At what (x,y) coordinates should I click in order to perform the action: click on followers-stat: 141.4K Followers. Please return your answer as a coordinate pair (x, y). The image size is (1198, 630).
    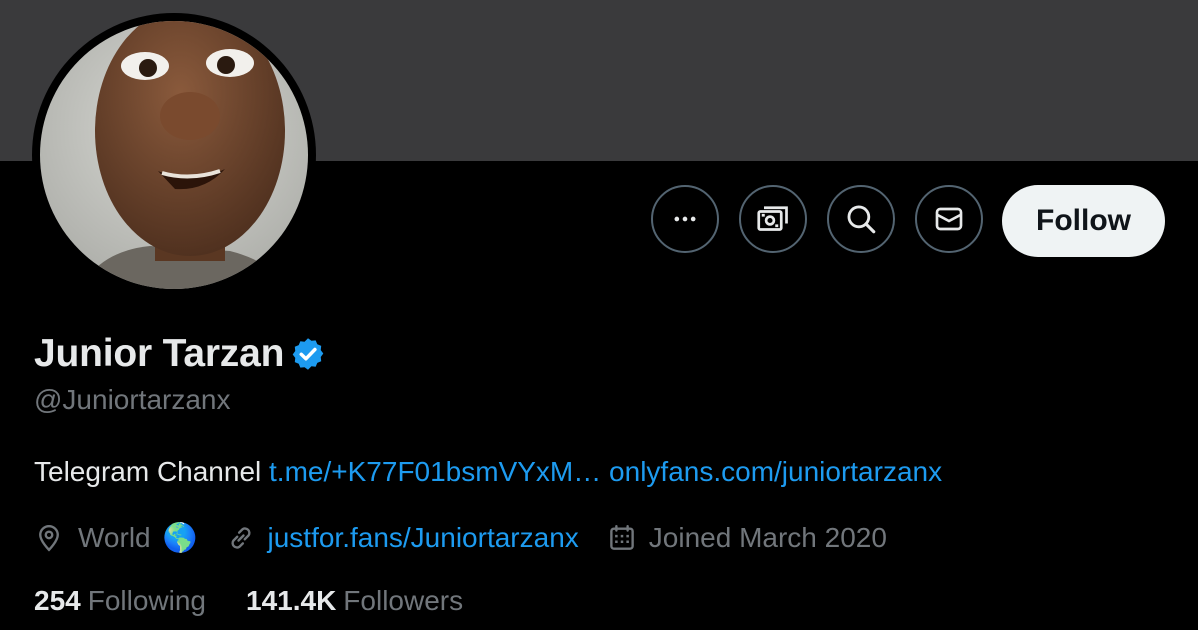
    Looking at the image, I should click on (354, 601).